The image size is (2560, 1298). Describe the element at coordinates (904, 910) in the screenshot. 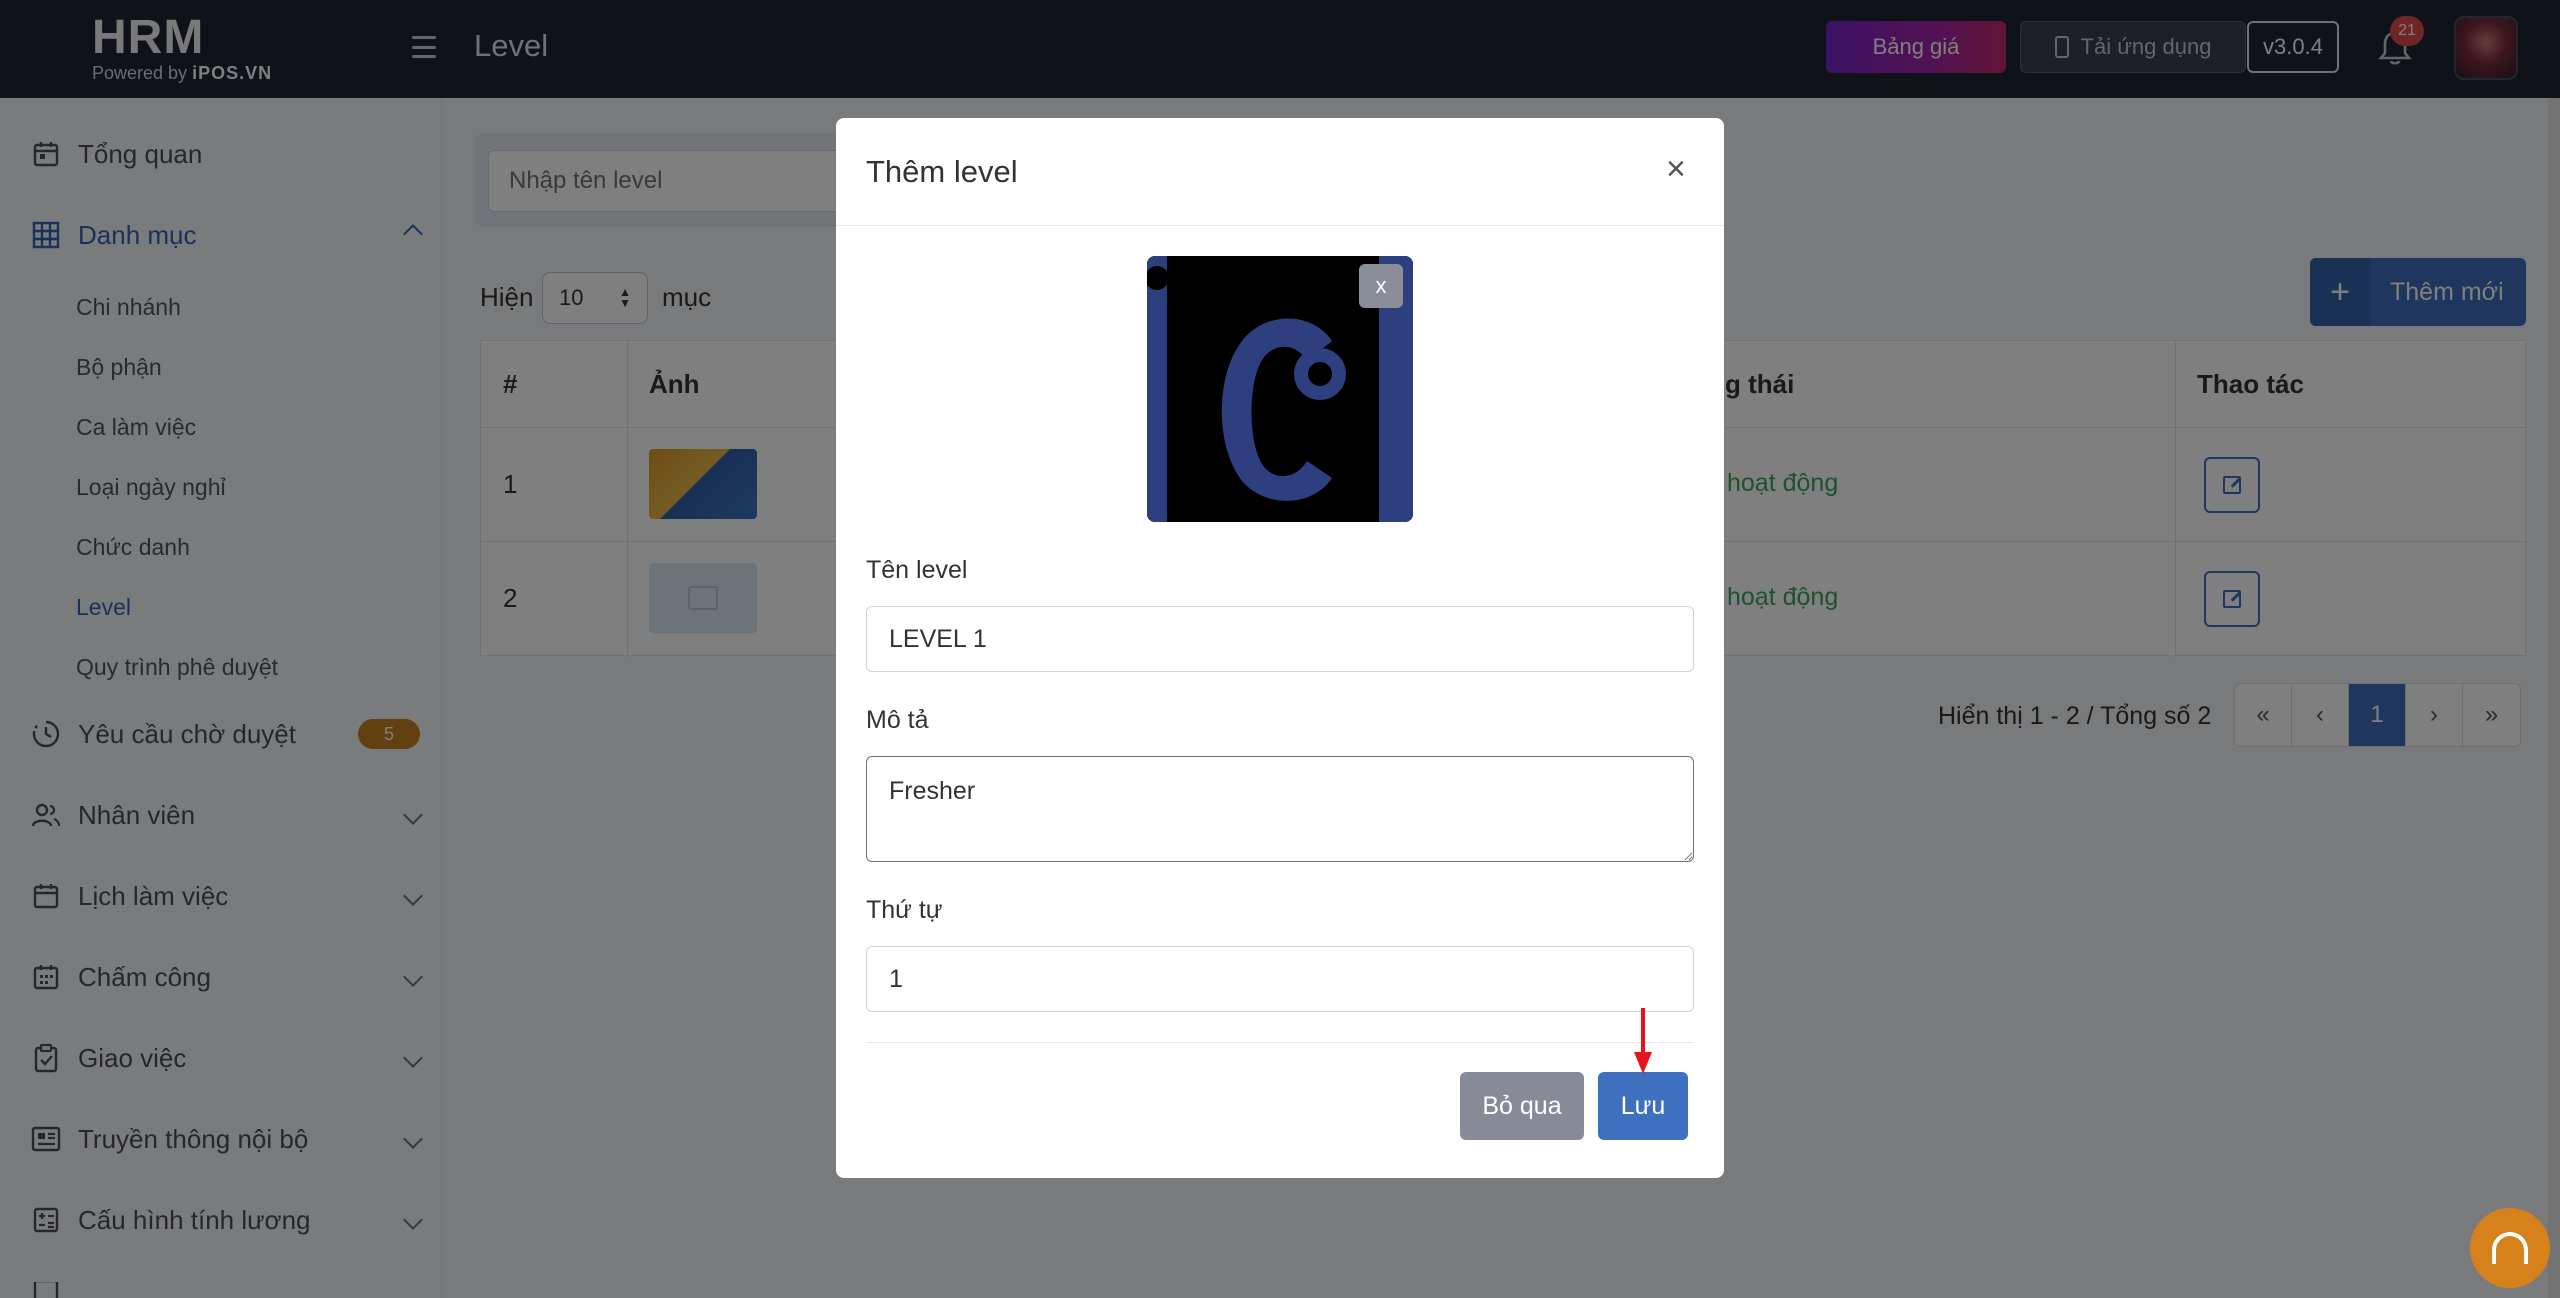

I see `order-label: Thứ tự` at that location.